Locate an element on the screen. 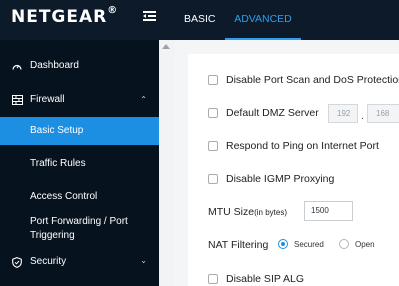 This screenshot has width=399, height=286. shield-icon is located at coordinates (17, 262).